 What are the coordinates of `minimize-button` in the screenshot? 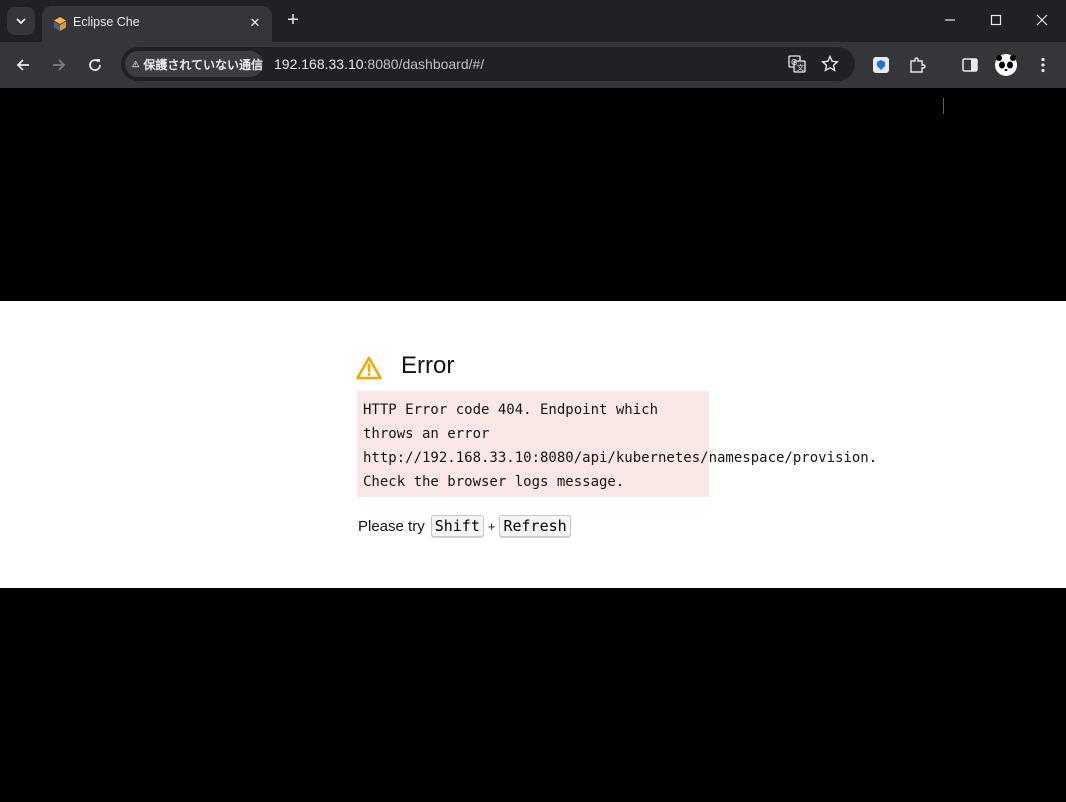 It's located at (950, 20).